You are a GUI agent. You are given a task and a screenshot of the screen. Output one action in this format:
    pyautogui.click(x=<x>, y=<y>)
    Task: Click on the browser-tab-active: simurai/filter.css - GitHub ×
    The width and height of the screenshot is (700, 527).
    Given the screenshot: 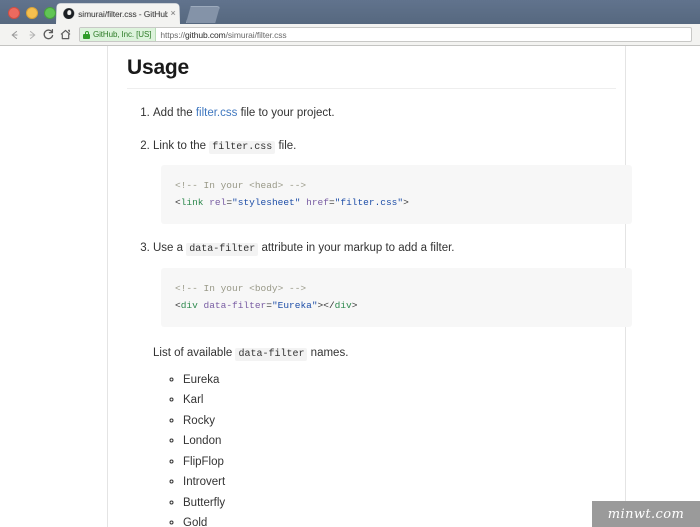 What is the action you would take?
    pyautogui.click(x=118, y=13)
    